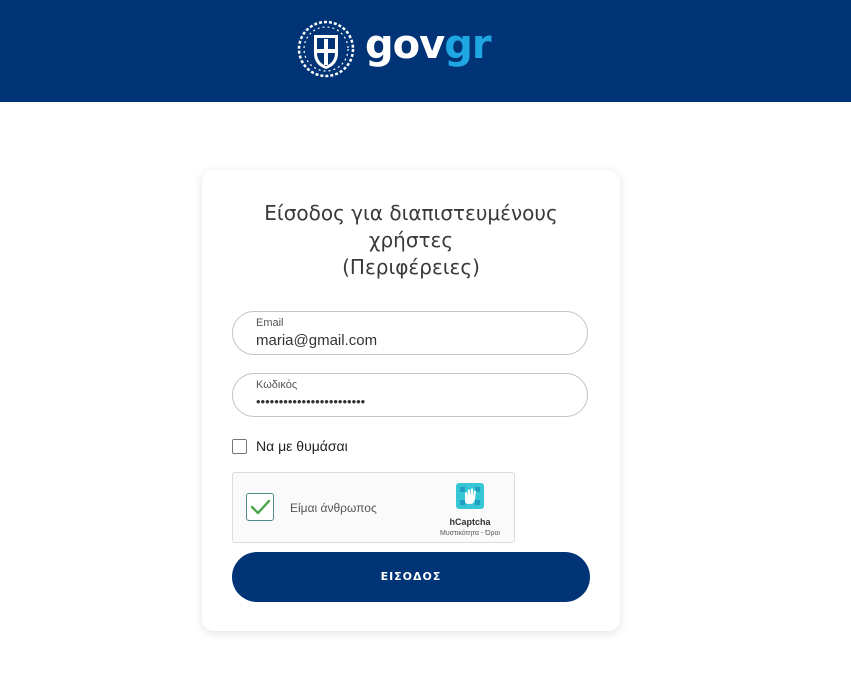 The width and height of the screenshot is (851, 689). I want to click on greek-coat-of-arms-icon, so click(326, 49).